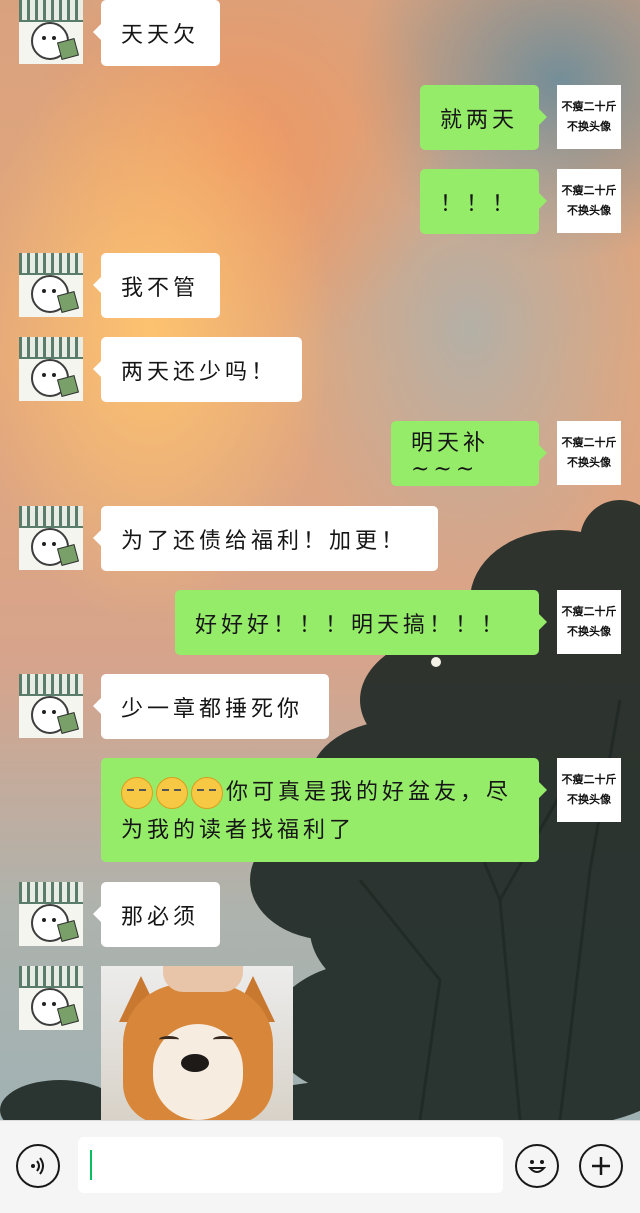 This screenshot has width=640, height=1213. I want to click on shiba-dog-photo, so click(197, 1043).